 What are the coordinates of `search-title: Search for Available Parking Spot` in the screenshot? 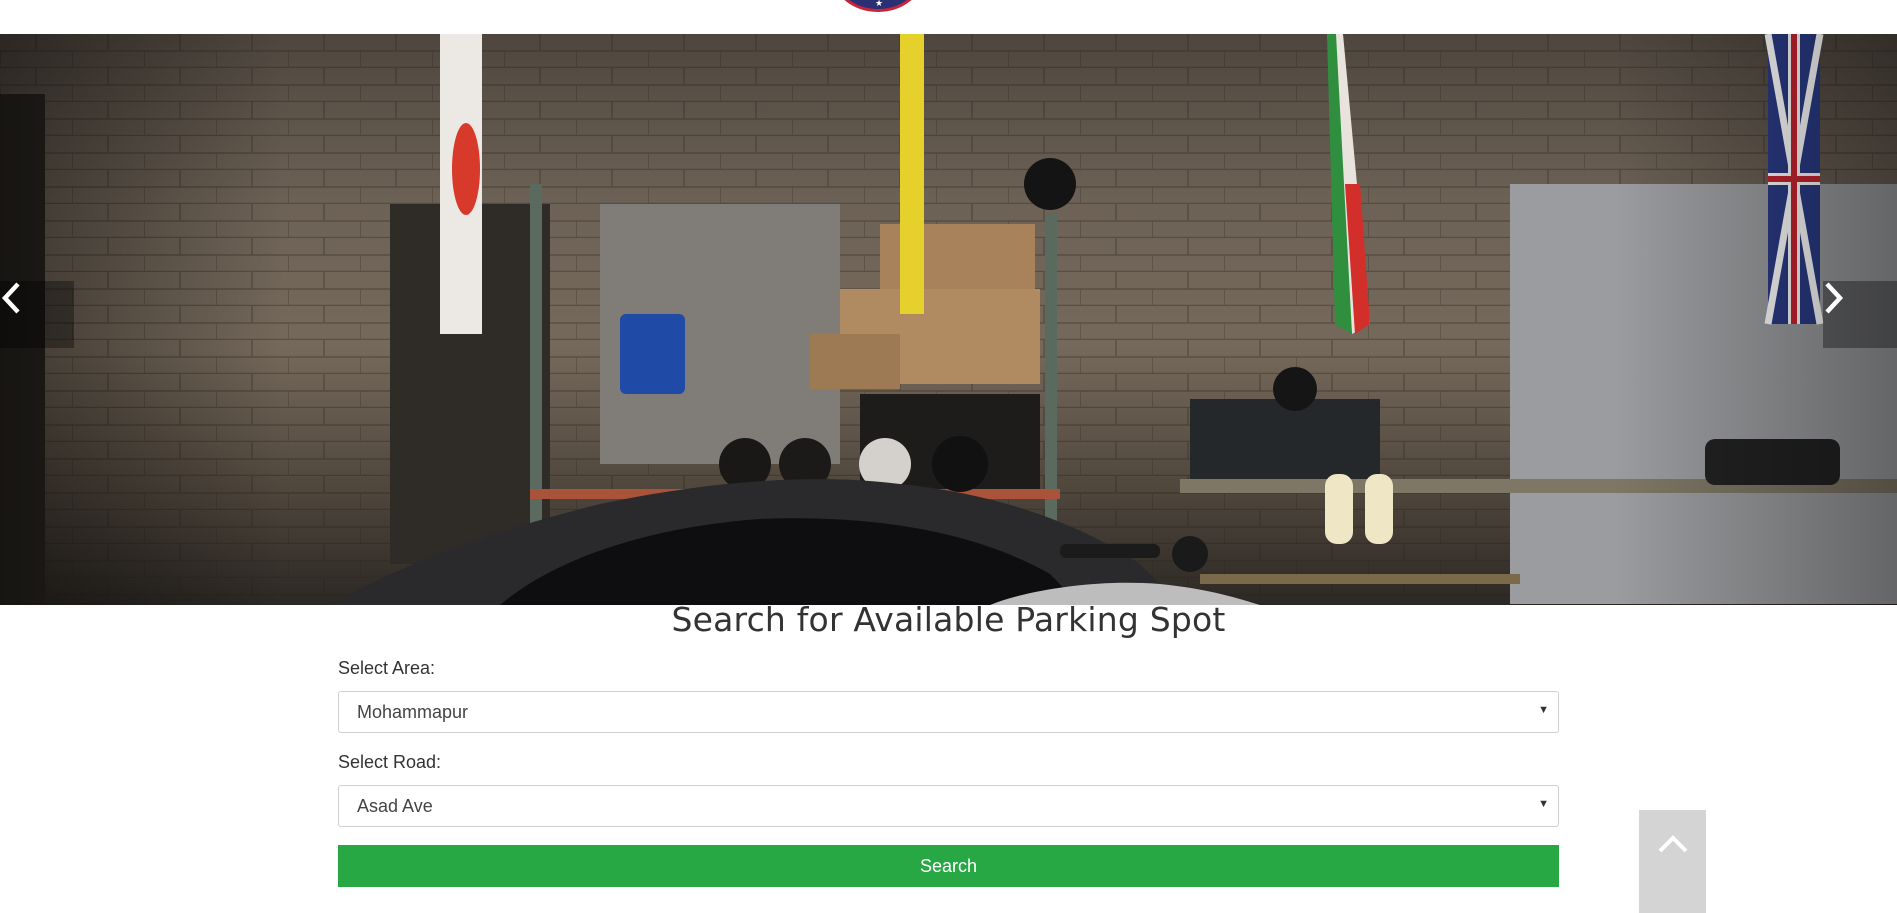 It's located at (948, 619).